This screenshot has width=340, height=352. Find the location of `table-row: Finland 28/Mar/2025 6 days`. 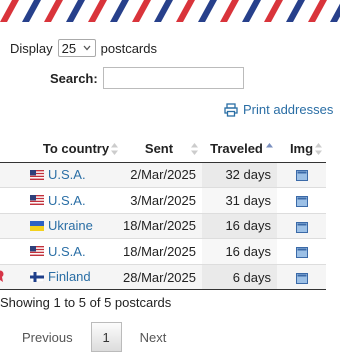

table-row: Finland 28/Mar/2025 6 days is located at coordinates (163, 277).